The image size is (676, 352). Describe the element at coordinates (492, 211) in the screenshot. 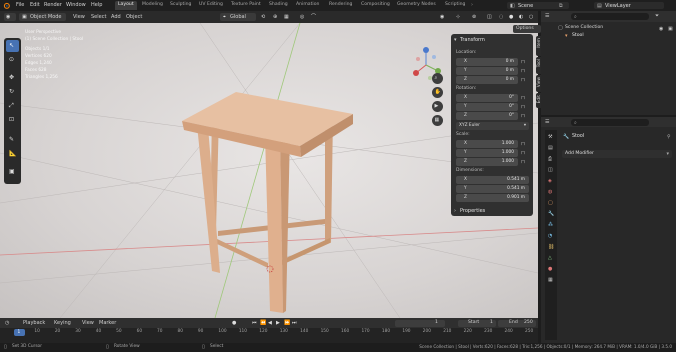

I see `properties-panel-header: › Properties` at that location.